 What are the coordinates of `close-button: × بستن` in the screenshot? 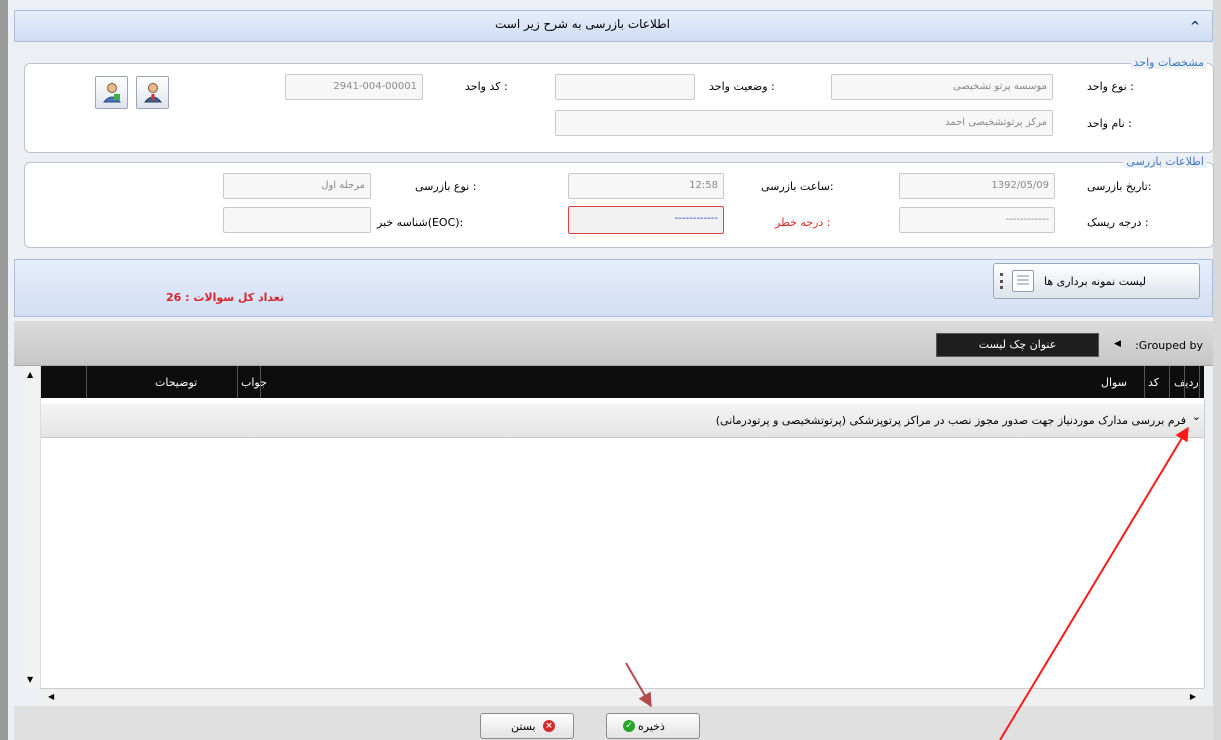 It's located at (527, 726).